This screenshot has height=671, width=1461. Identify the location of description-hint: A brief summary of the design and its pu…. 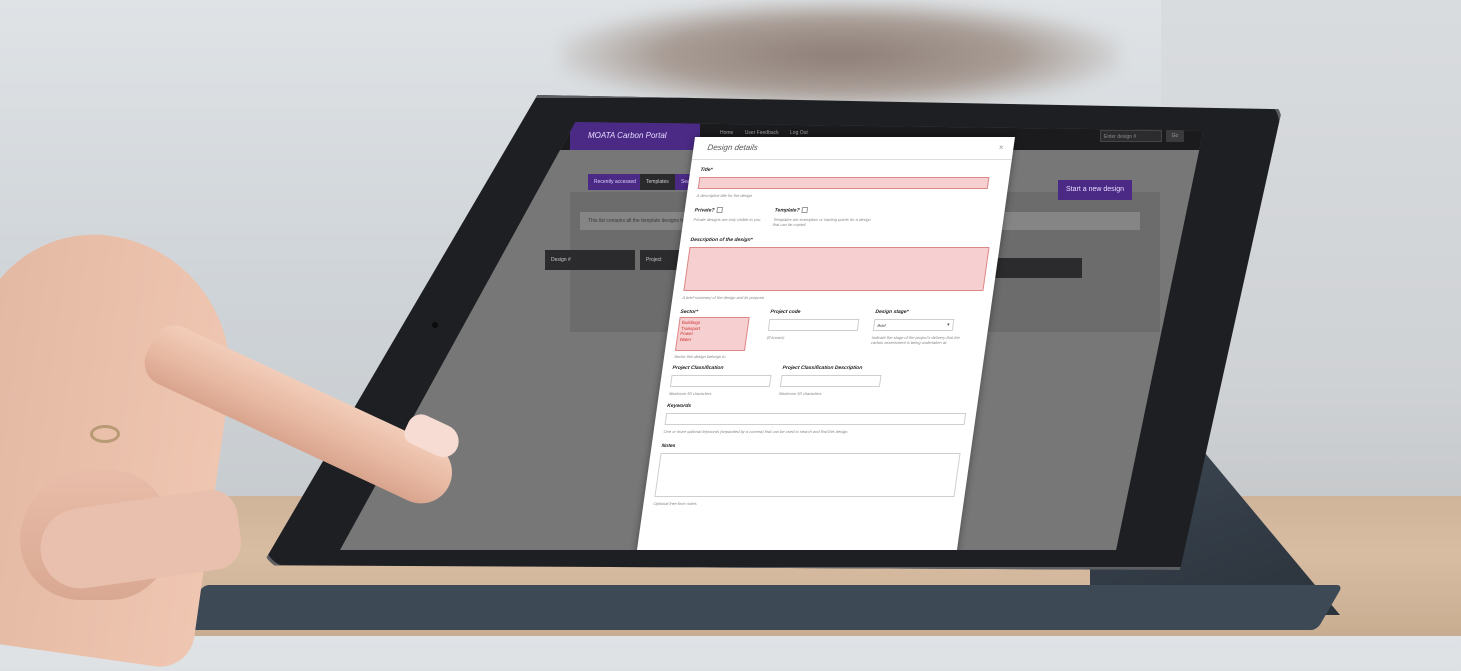
(724, 297).